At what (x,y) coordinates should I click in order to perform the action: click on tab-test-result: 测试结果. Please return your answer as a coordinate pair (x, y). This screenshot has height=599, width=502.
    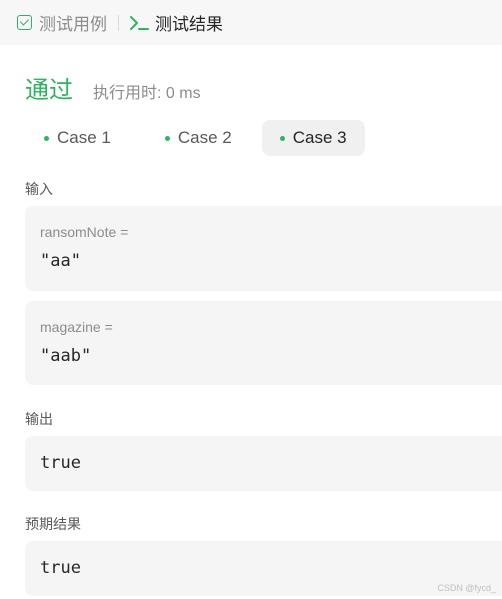
    Looking at the image, I should click on (176, 22).